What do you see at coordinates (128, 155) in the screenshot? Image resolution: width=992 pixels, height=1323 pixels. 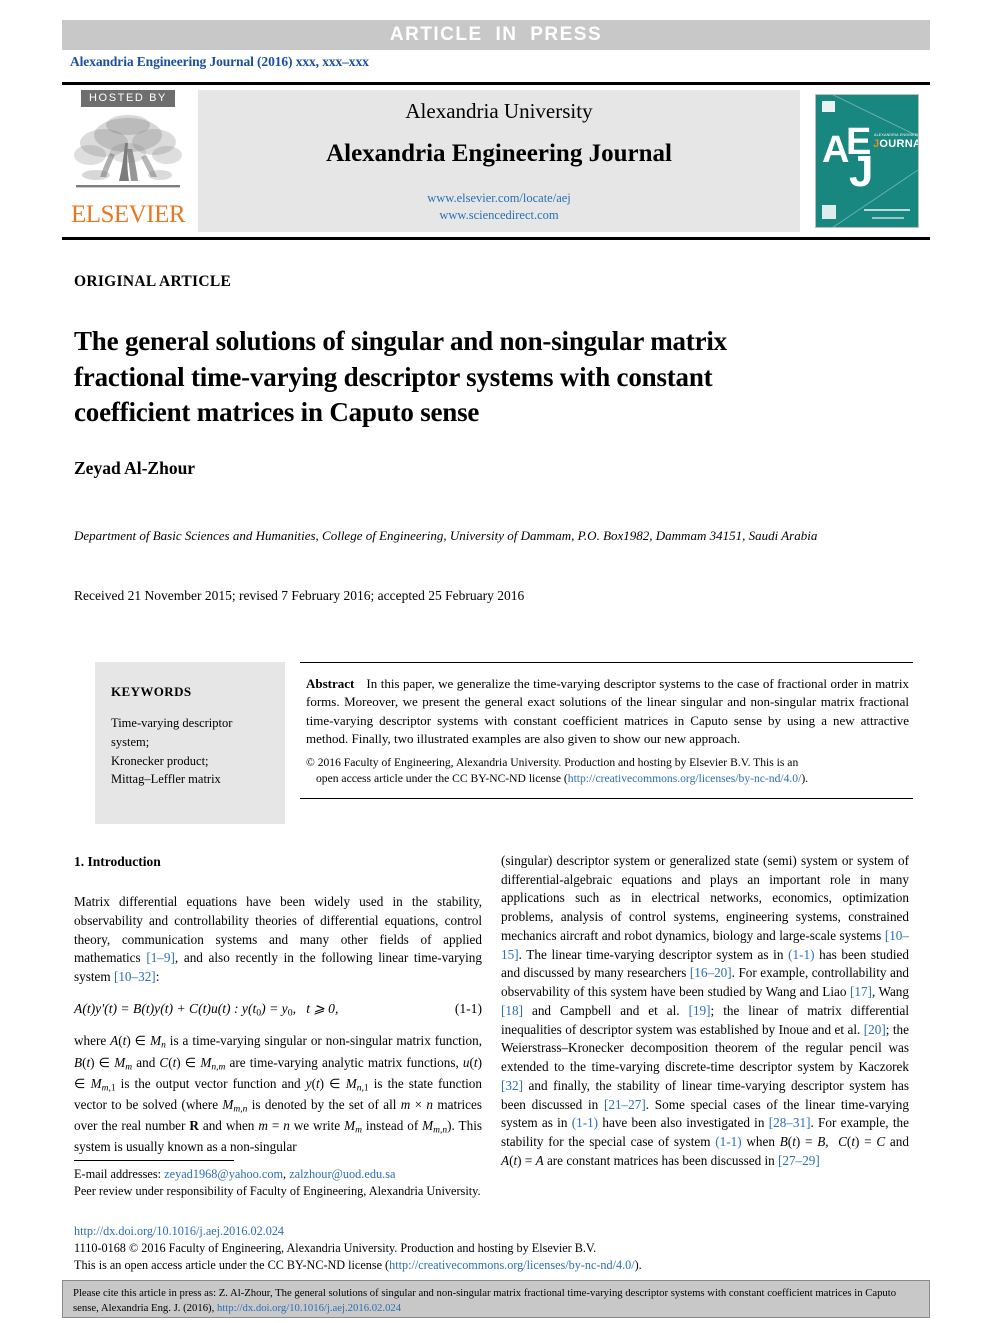 I see `elsevier-tree-icon` at bounding box center [128, 155].